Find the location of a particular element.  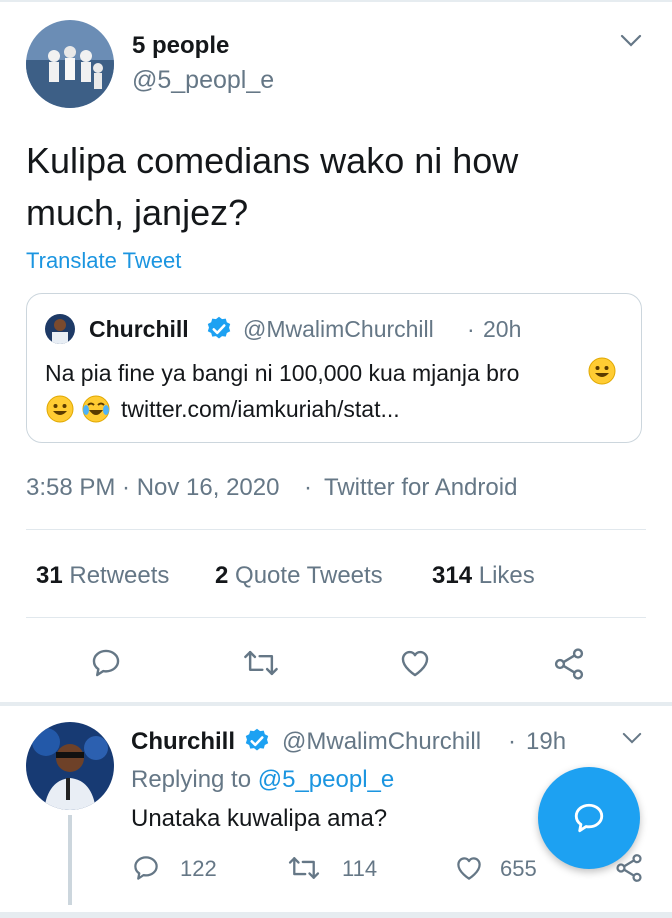

chevron-down-icon is located at coordinates (631, 41).